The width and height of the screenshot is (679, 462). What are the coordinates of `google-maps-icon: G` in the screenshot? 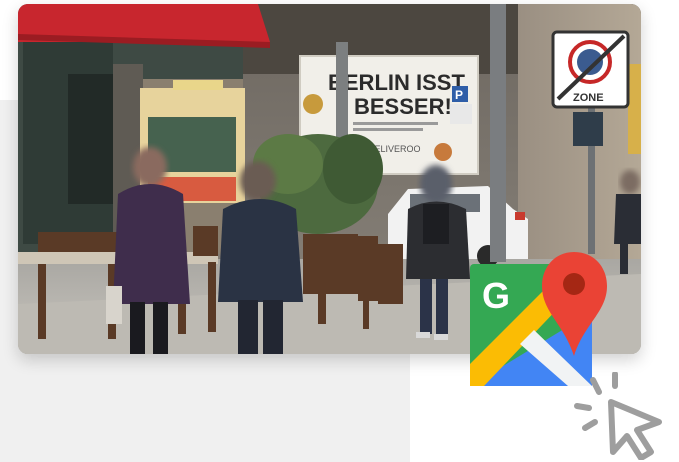 It's located at (539, 320).